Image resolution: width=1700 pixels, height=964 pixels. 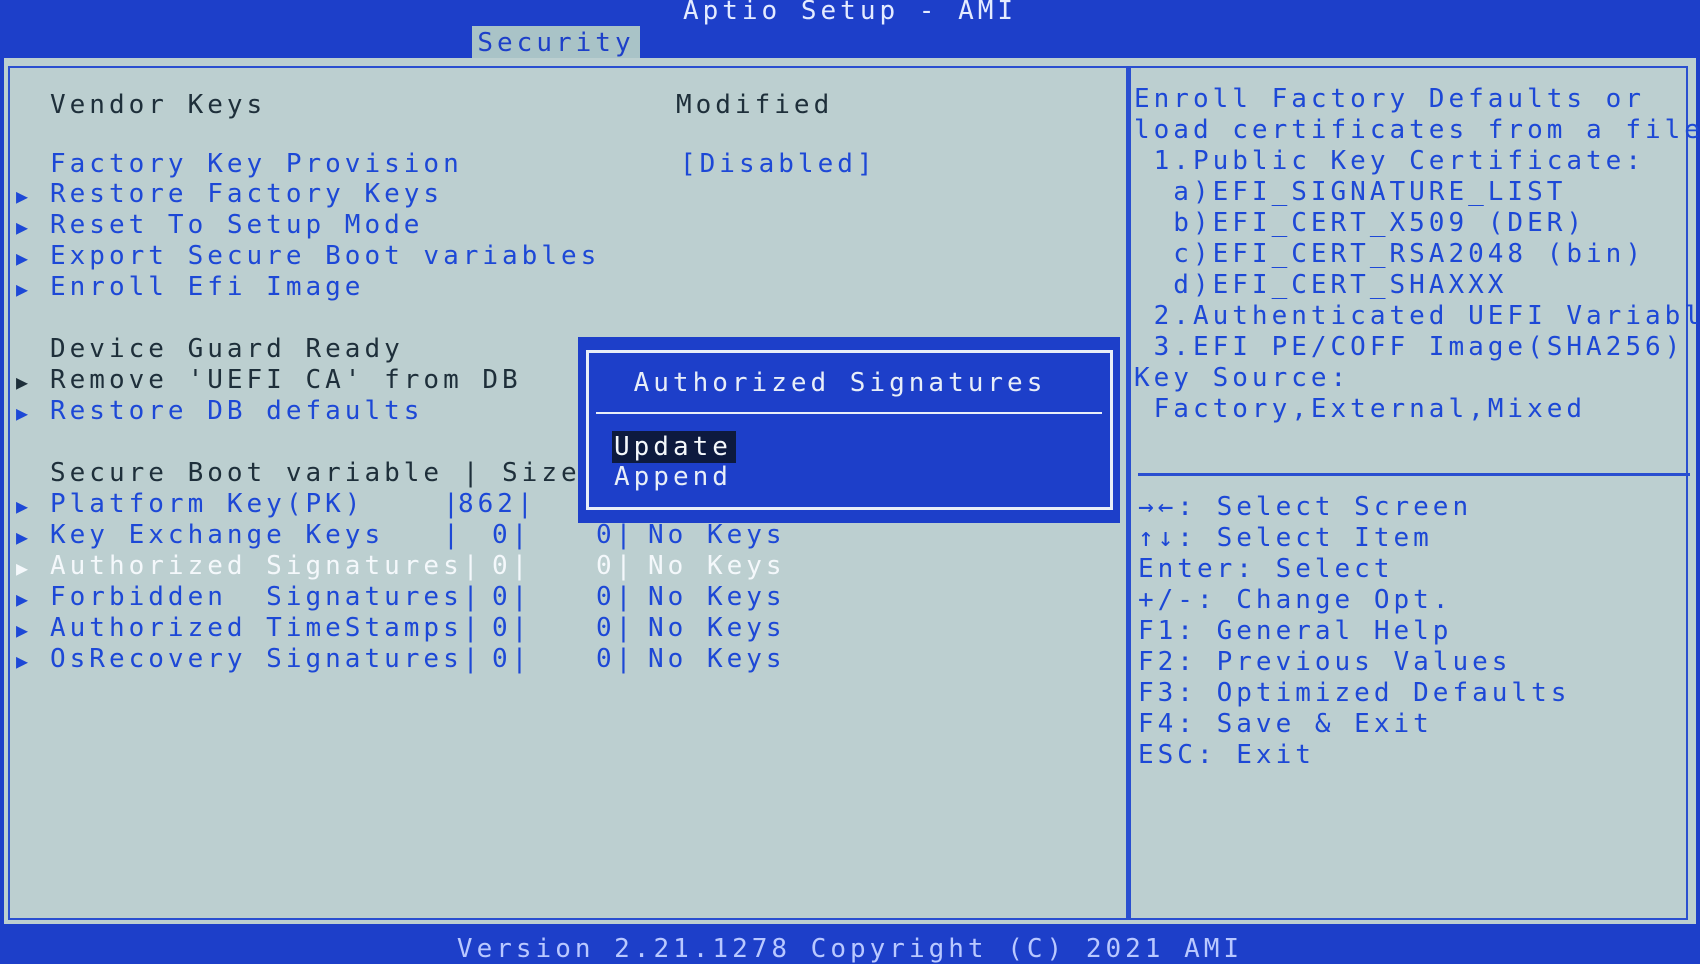 What do you see at coordinates (246, 194) in the screenshot?
I see `restore-factory-keys-item: Restore Factory Keys` at bounding box center [246, 194].